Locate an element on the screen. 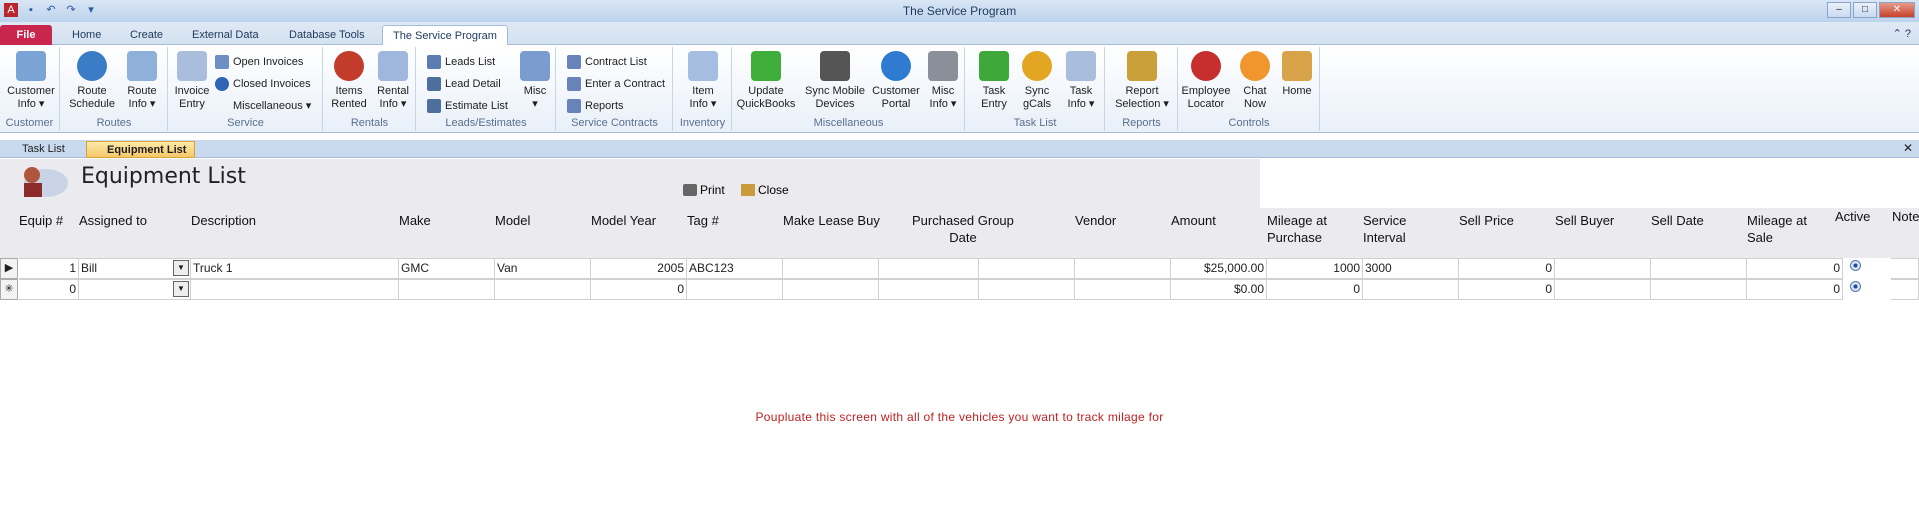  chrome-icon is located at coordinates (1037, 66).